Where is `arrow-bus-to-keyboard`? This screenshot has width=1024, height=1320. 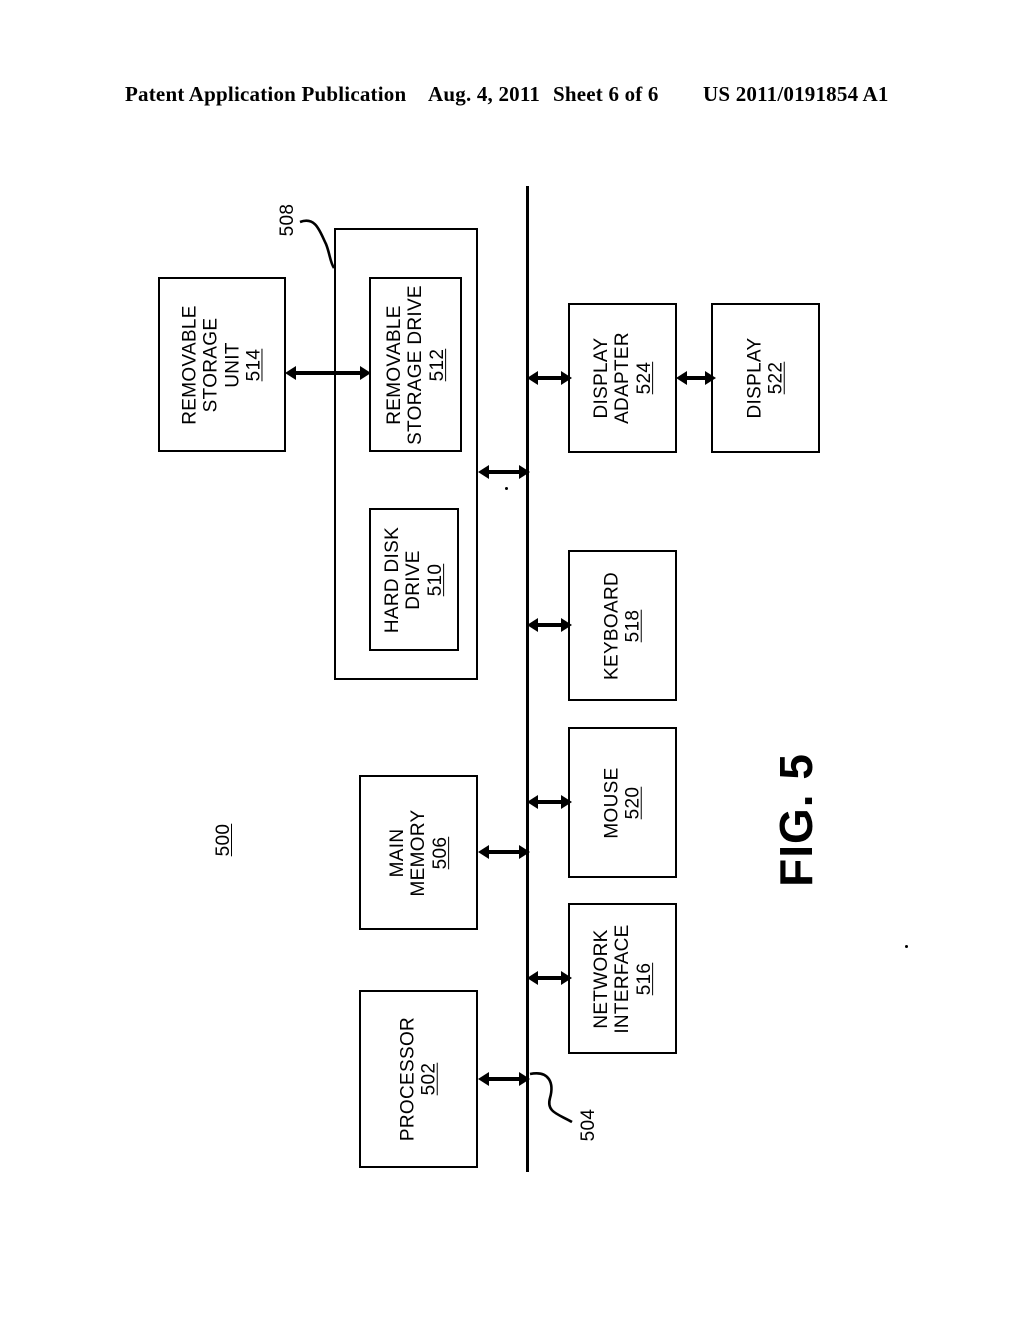 arrow-bus-to-keyboard is located at coordinates (549, 625).